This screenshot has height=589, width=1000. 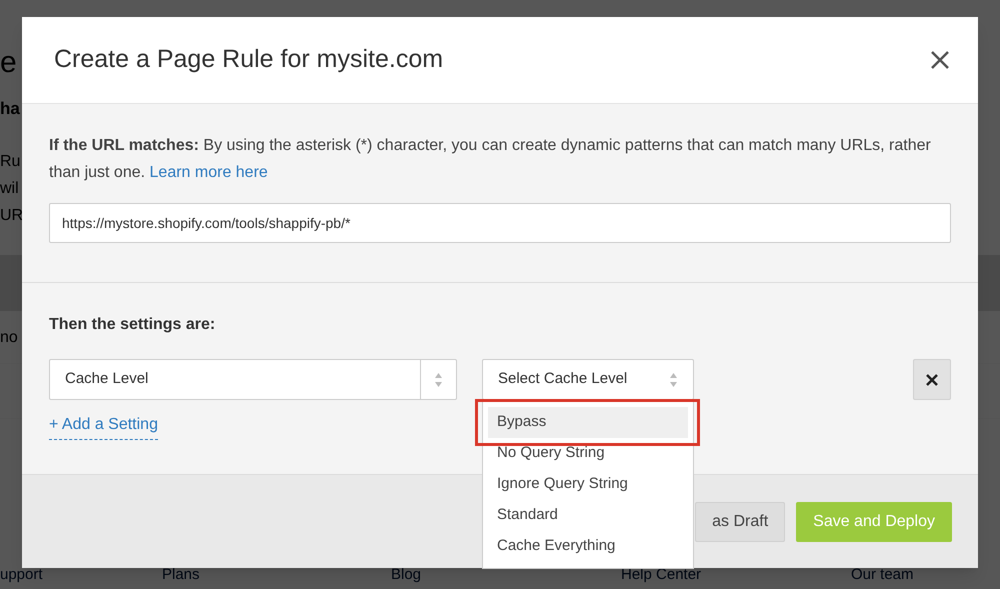 I want to click on table-cell-text: no, so click(x=9, y=338).